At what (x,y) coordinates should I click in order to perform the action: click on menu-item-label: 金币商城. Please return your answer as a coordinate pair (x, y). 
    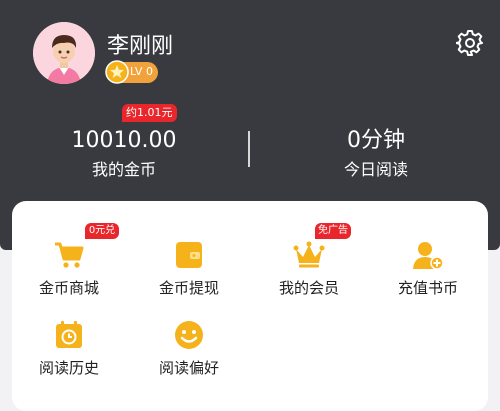
    Looking at the image, I should click on (68, 288).